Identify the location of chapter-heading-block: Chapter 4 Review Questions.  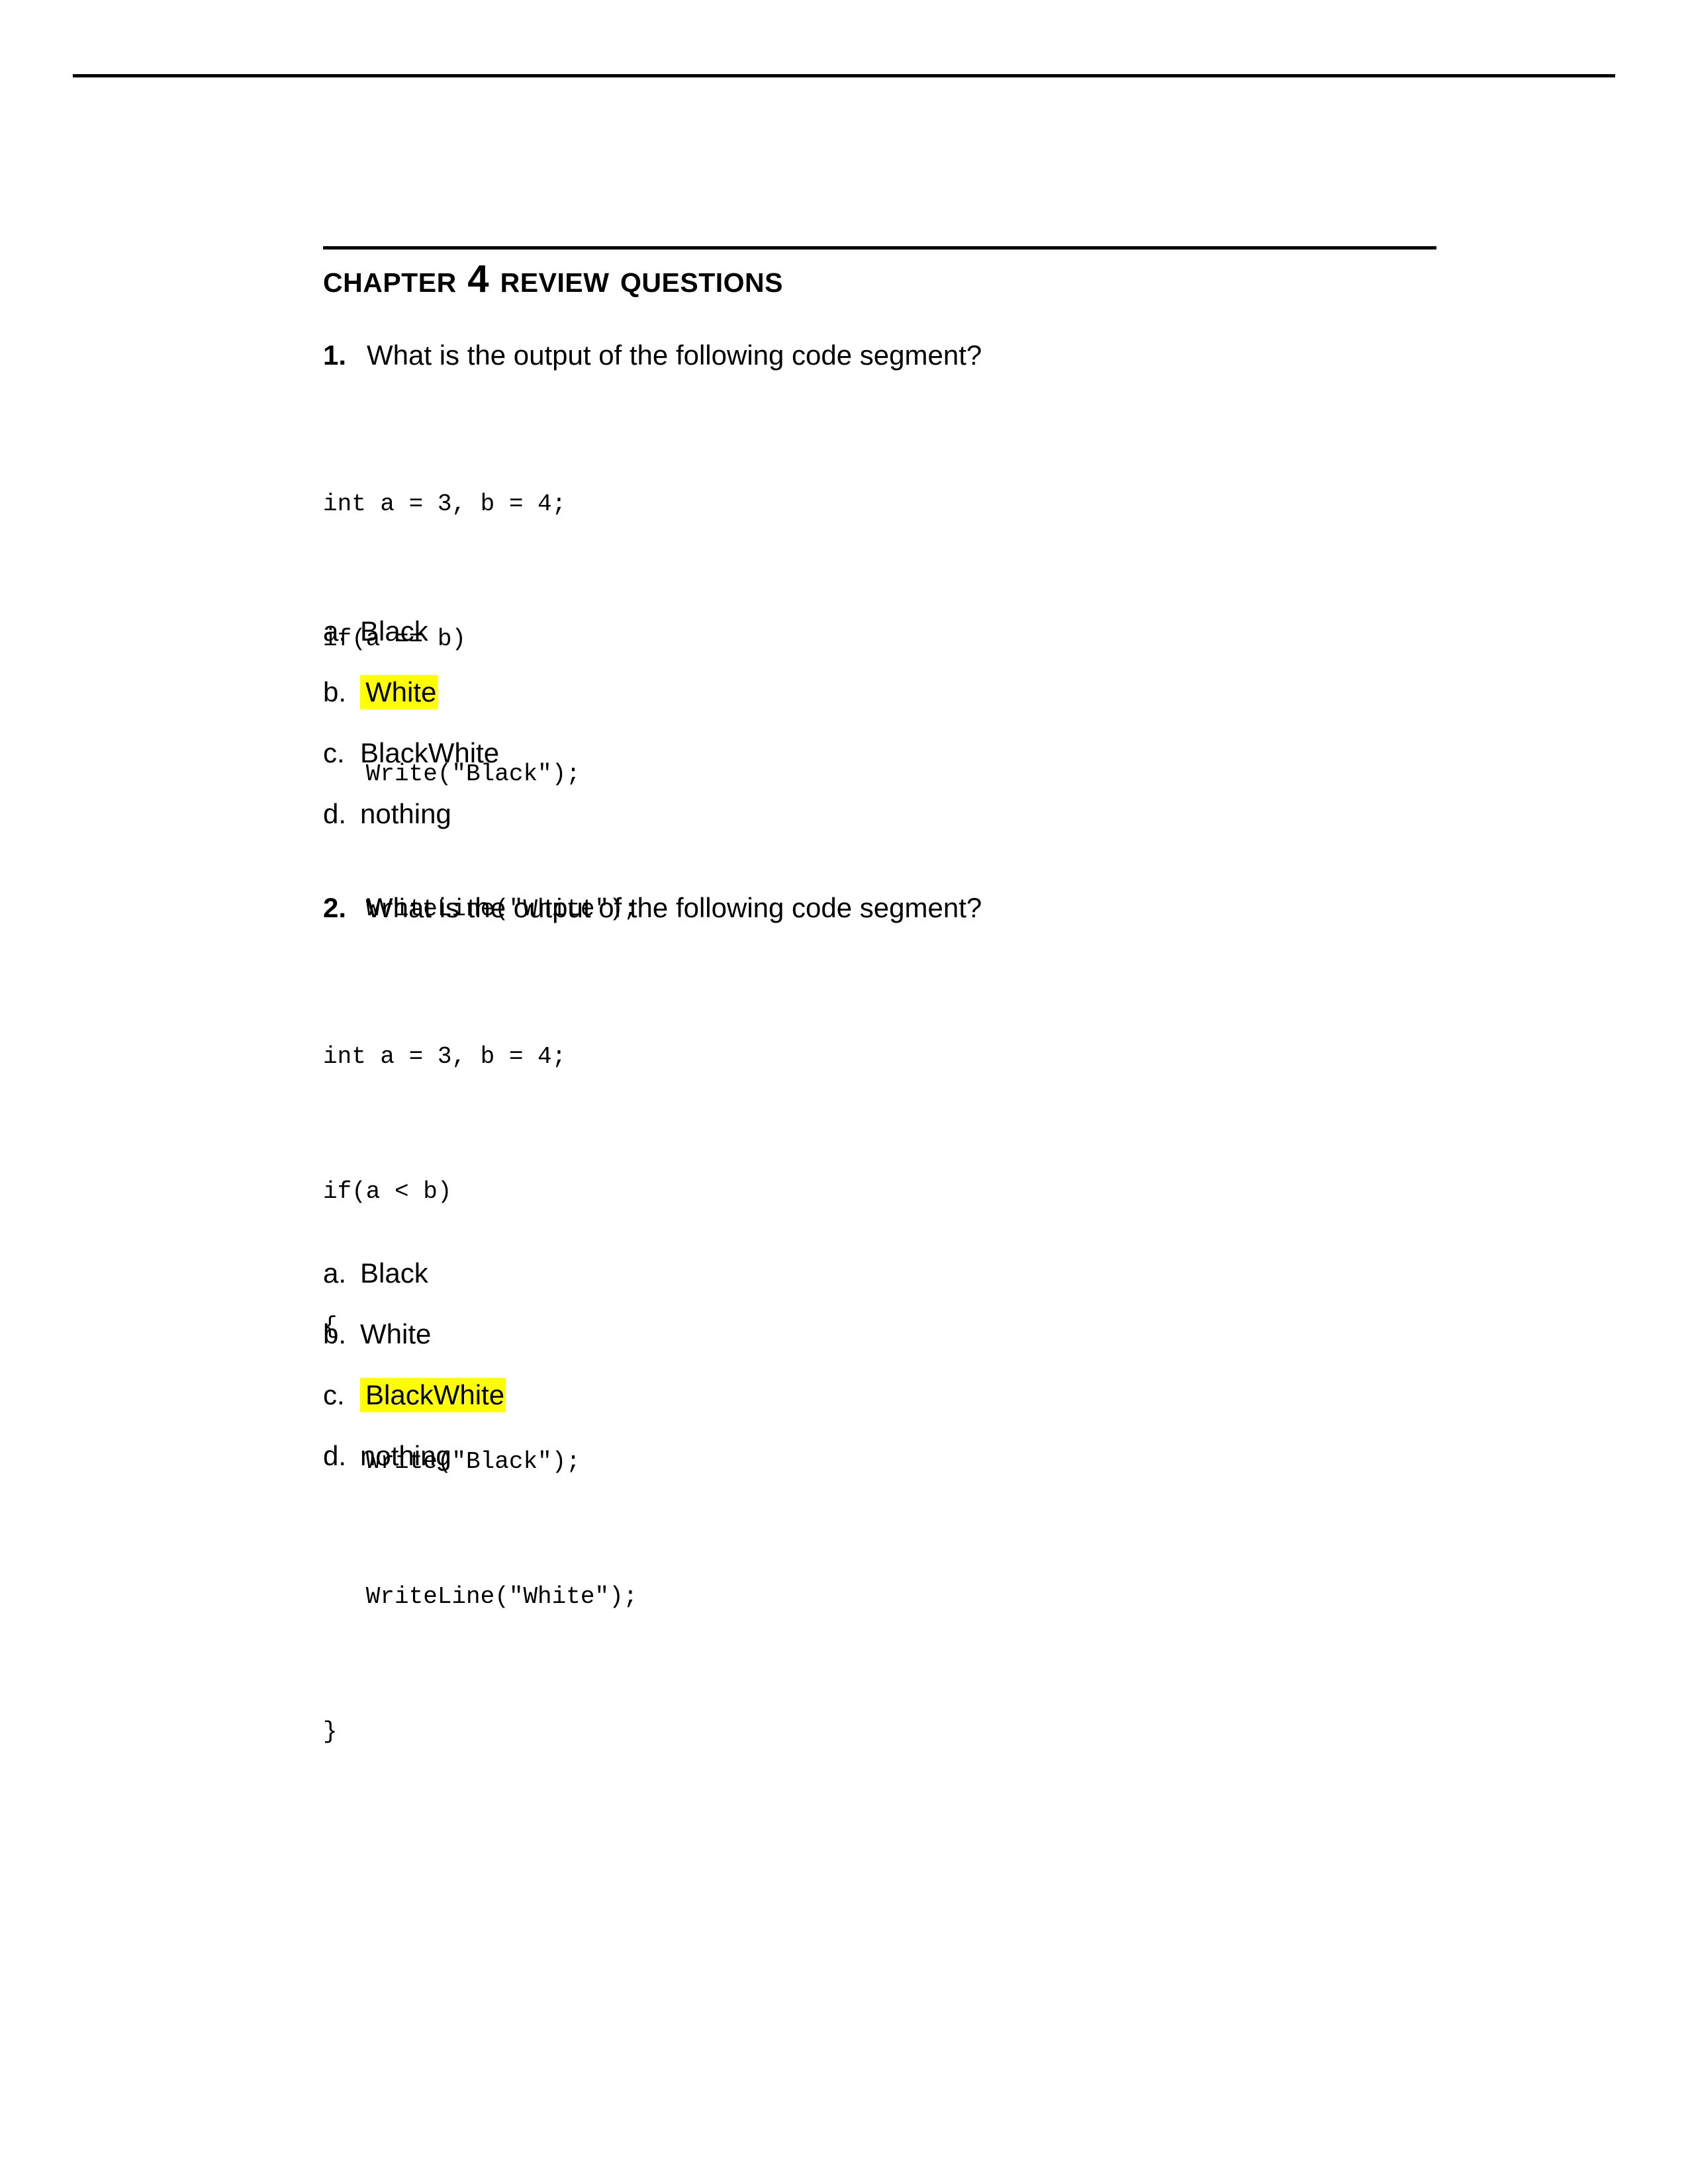
(879, 273).